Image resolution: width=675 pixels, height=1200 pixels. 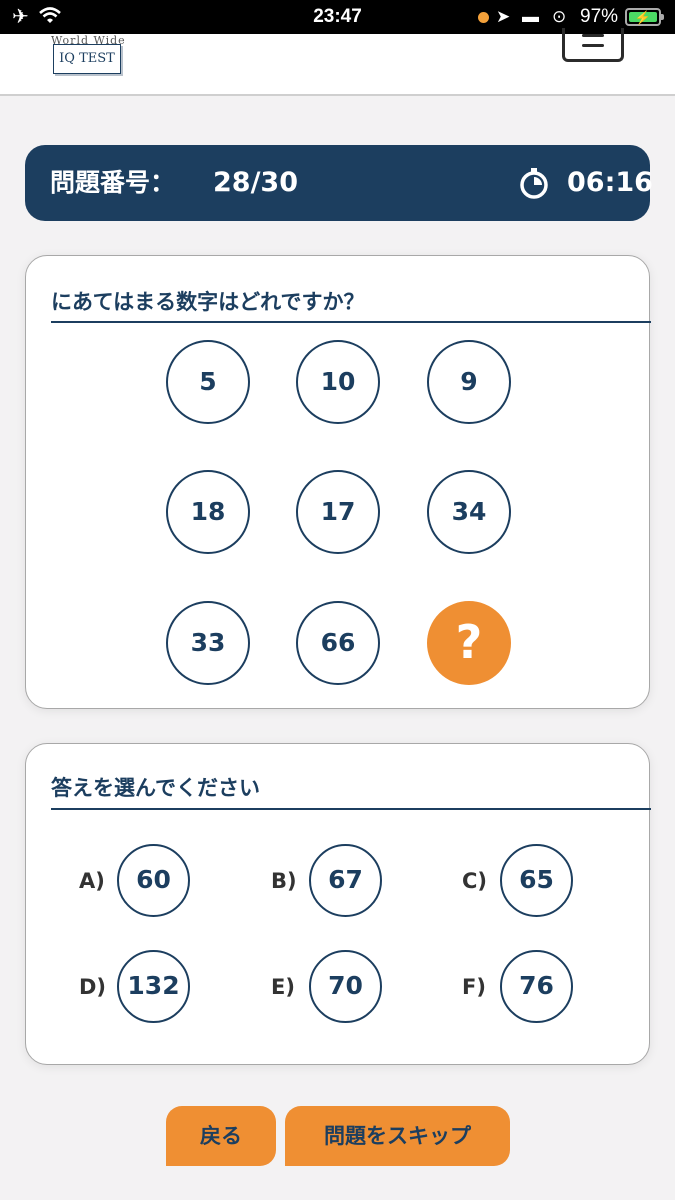 I want to click on puzzle-cell: 34, so click(x=469, y=512).